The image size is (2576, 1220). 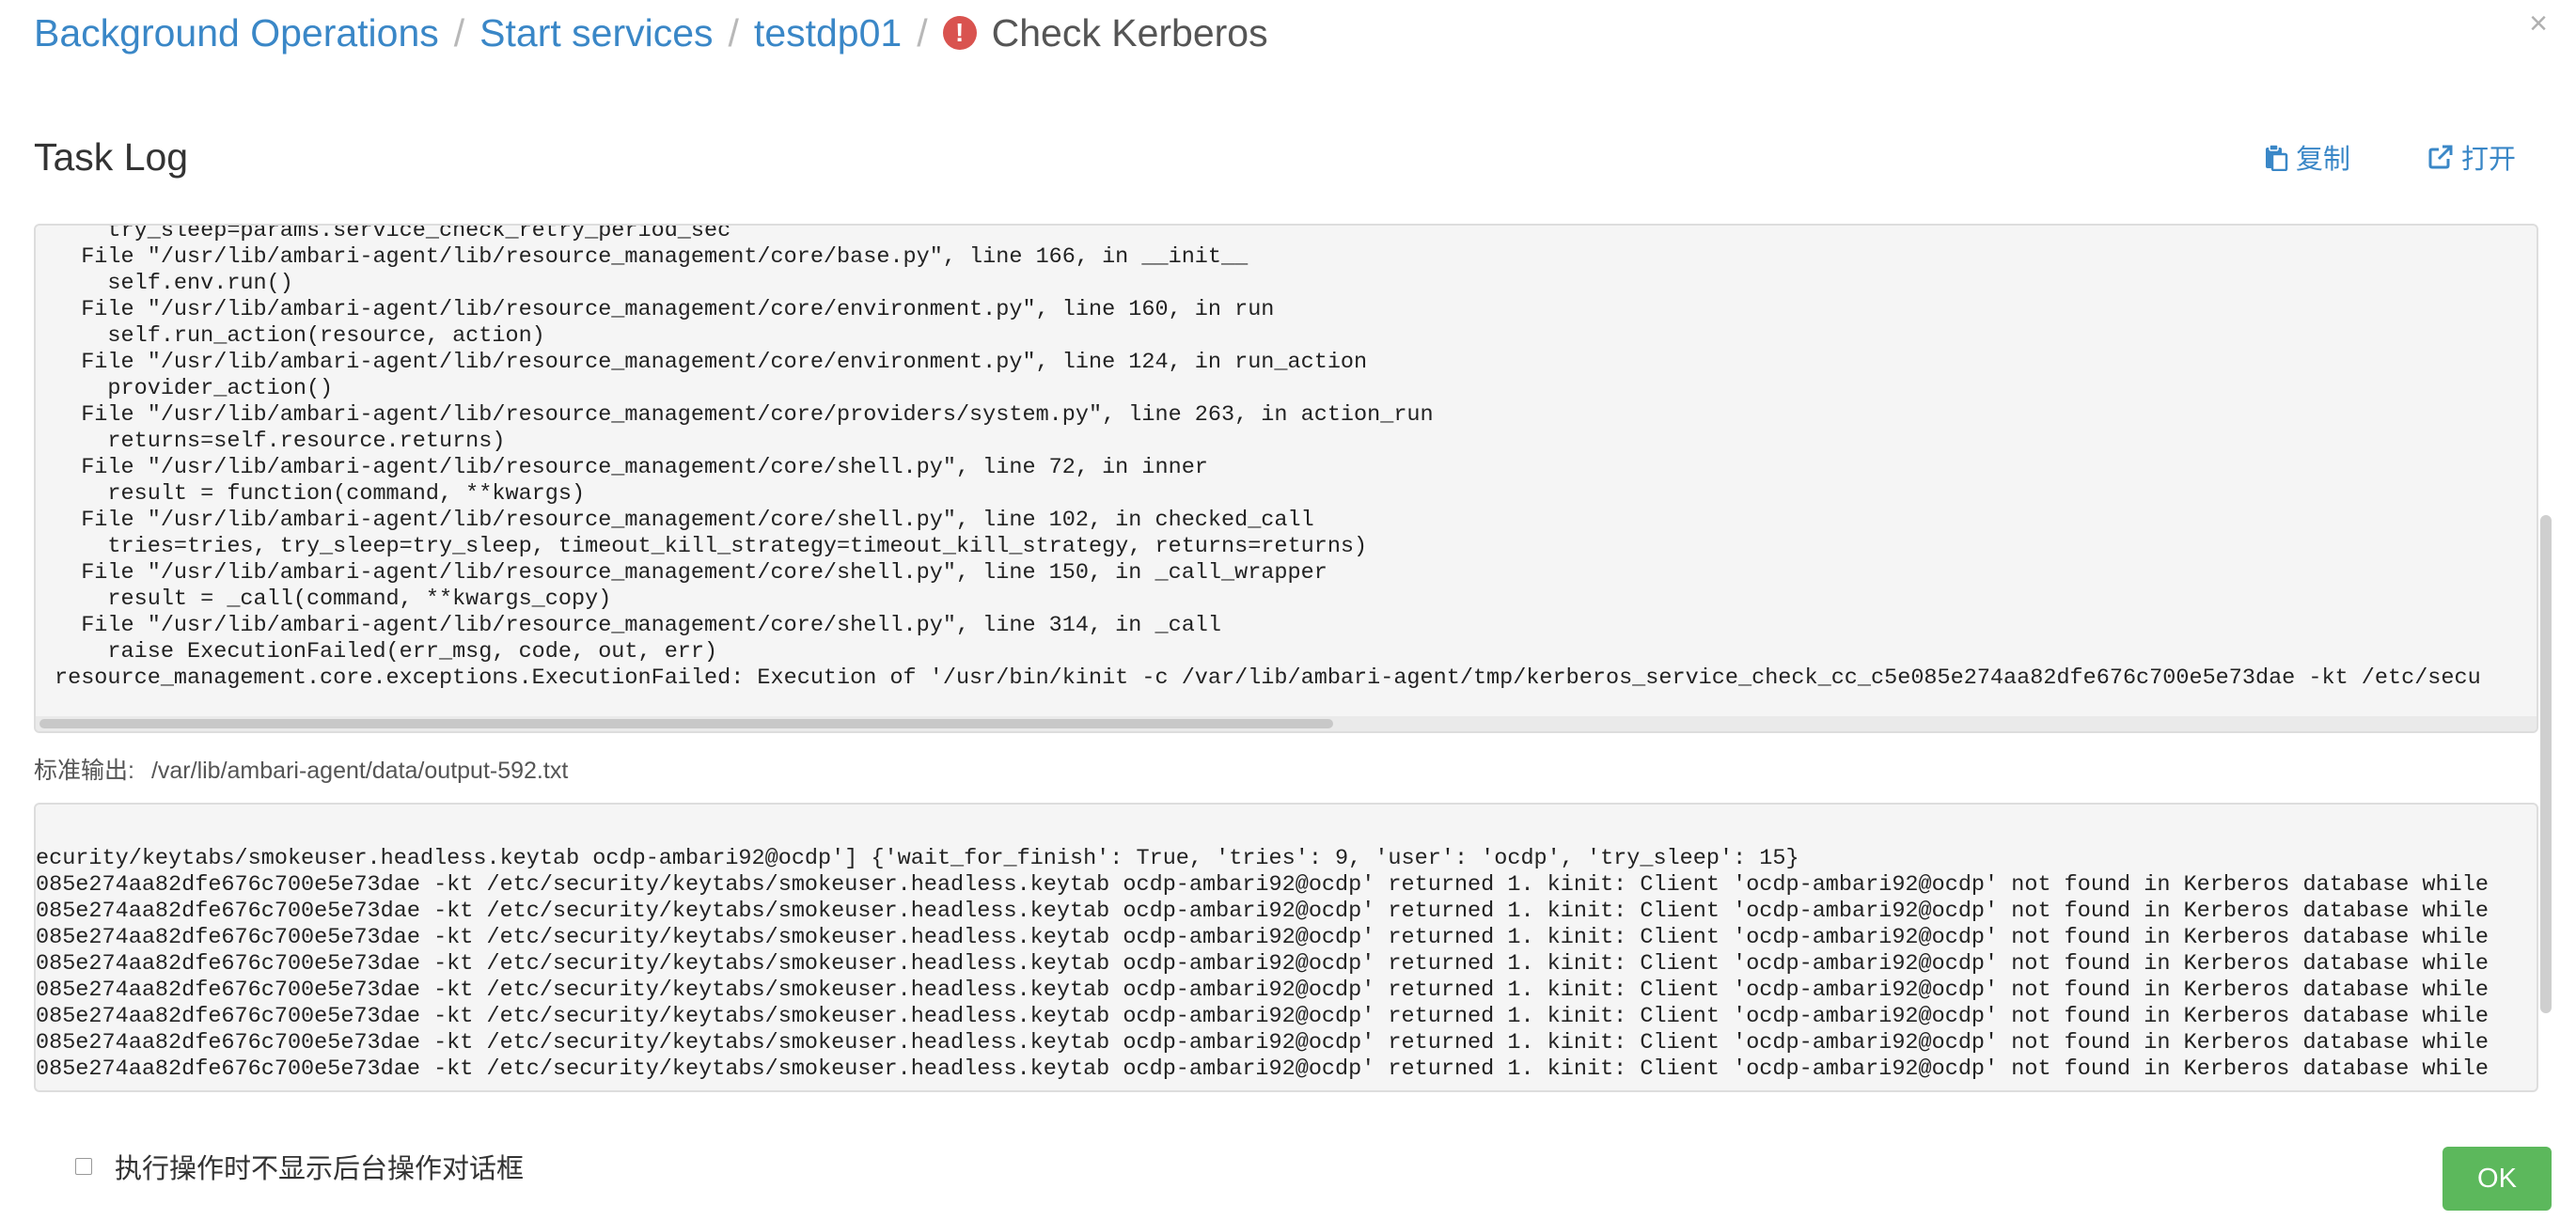 What do you see at coordinates (2323, 160) in the screenshot?
I see `copy-label: 复制` at bounding box center [2323, 160].